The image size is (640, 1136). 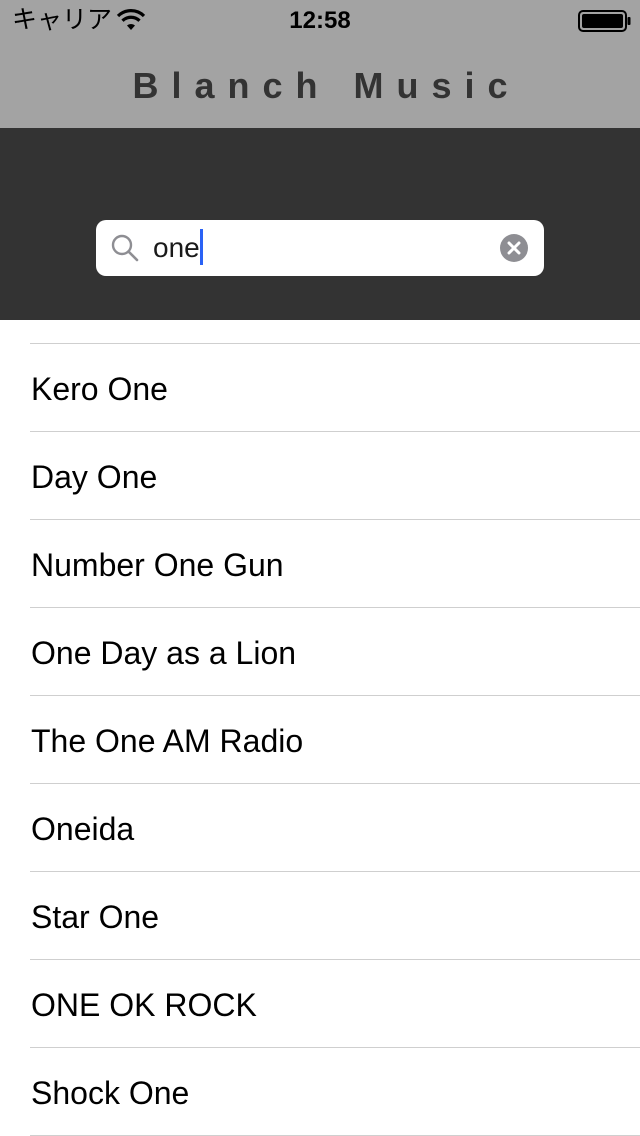 I want to click on list-item: One Day as a Lion, so click(x=320, y=652).